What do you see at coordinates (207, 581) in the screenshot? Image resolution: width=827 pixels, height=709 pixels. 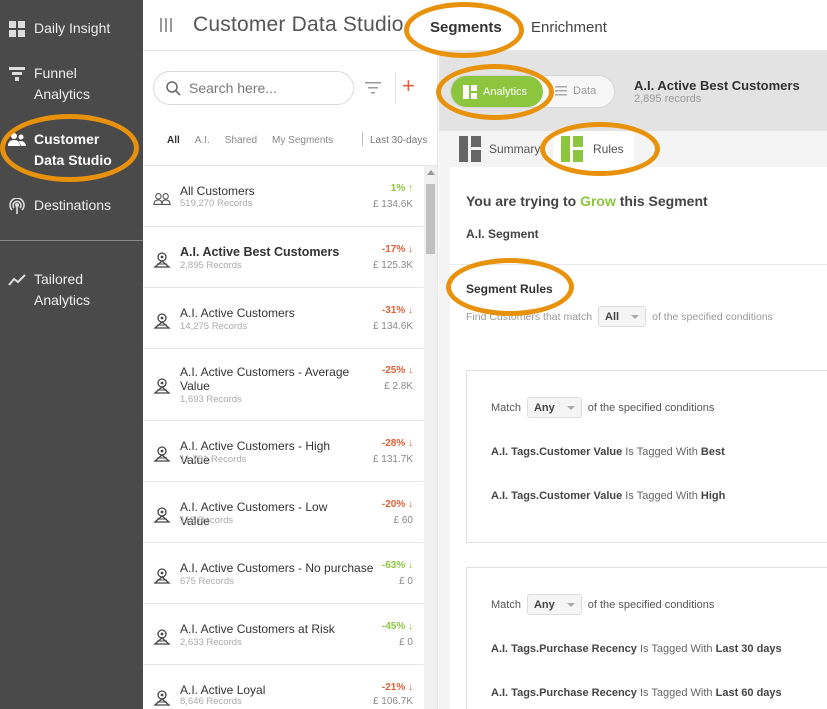 I see `segment-records: 675 Records` at bounding box center [207, 581].